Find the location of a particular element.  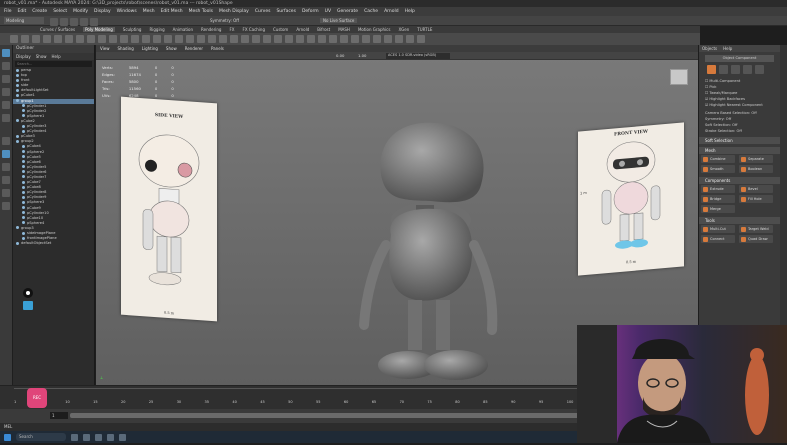

menu-generate: Generate is located at coordinates (347, 11).